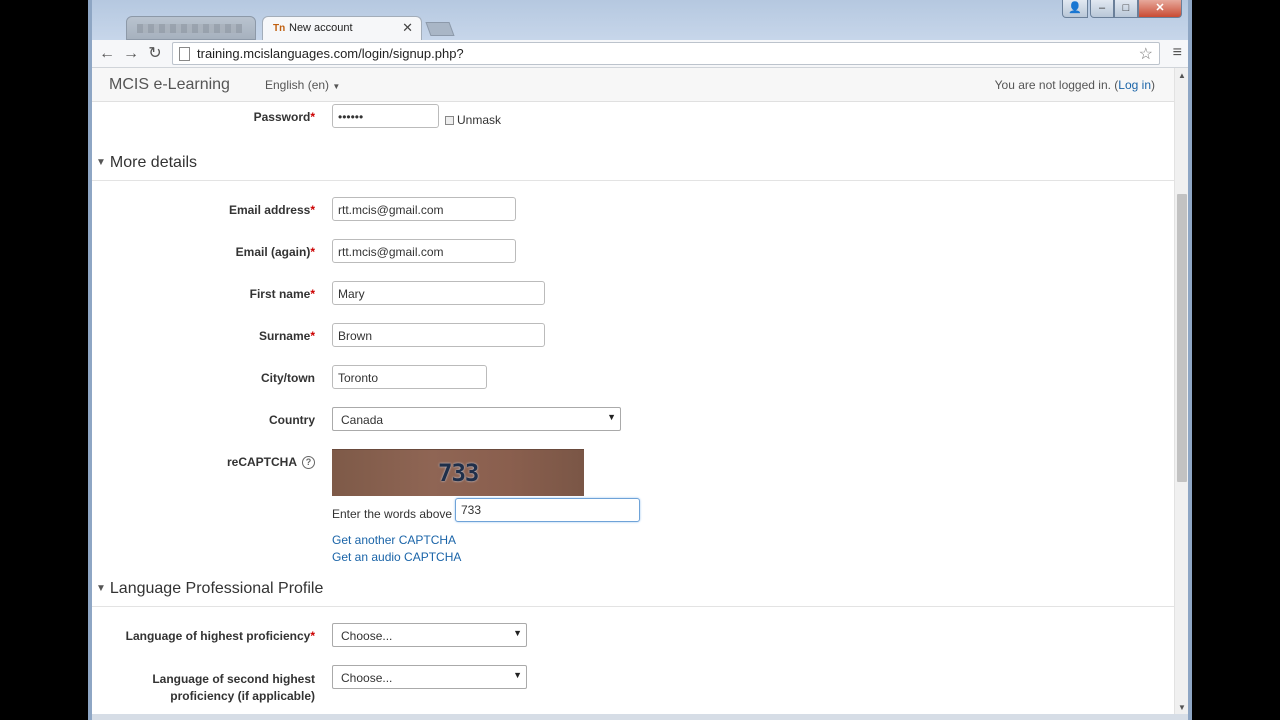  What do you see at coordinates (1190, 360) in the screenshot?
I see `window-frame` at bounding box center [1190, 360].